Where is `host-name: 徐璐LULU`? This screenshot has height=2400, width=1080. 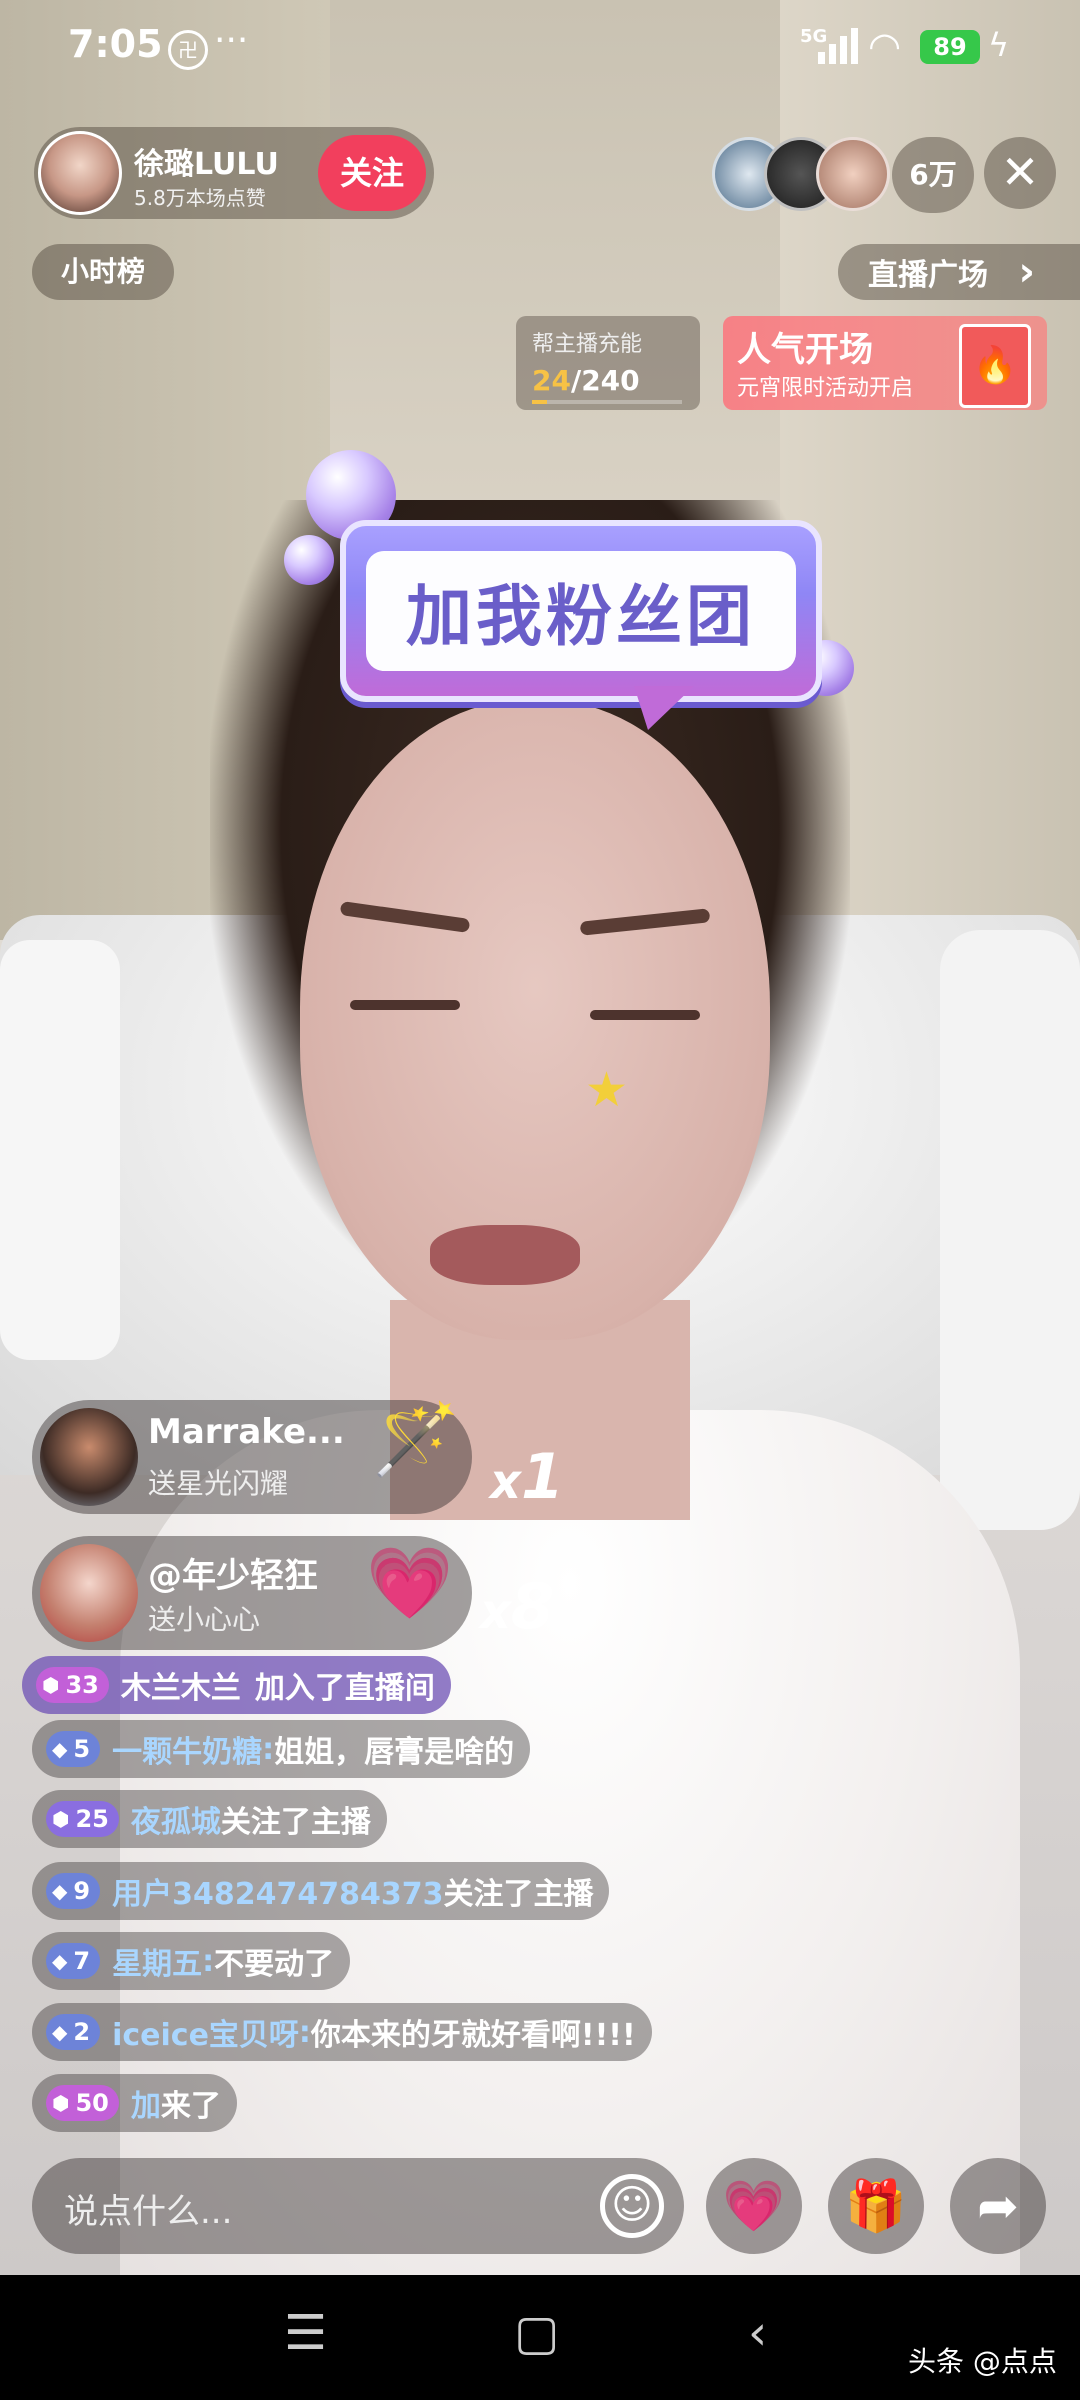
host-name: 徐璐LULU is located at coordinates (206, 164).